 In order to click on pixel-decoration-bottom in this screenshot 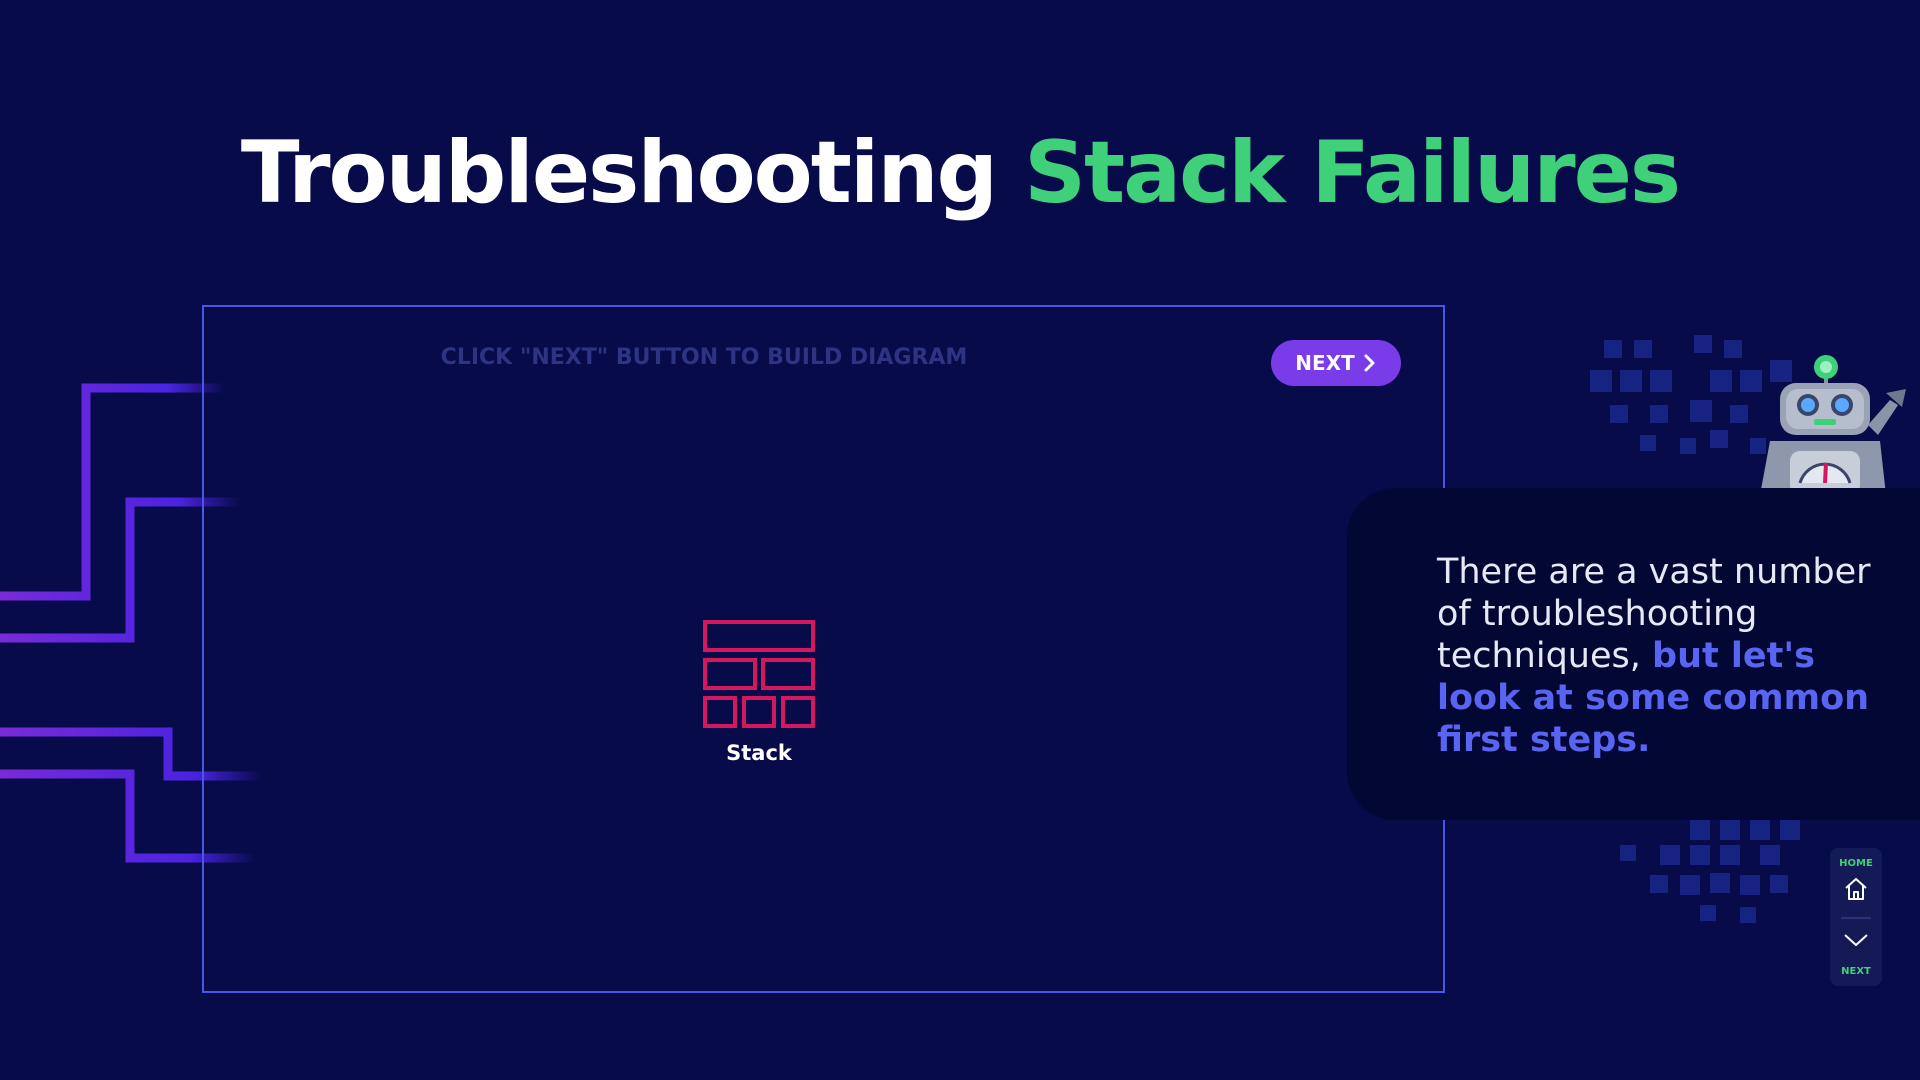, I will do `click(1710, 871)`.